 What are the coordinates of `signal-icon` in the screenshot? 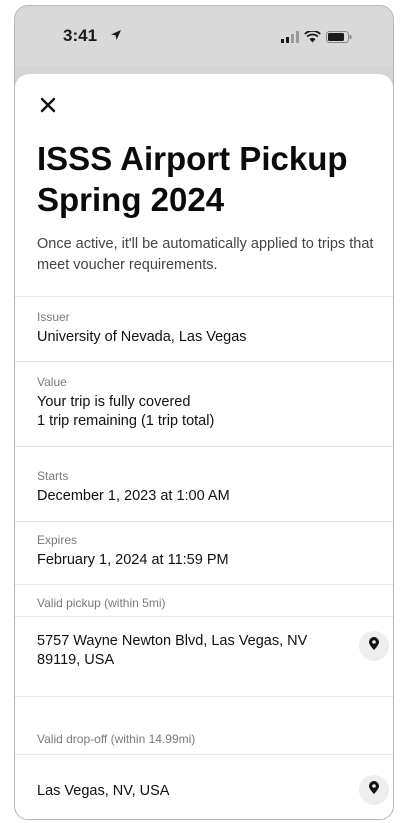 It's located at (290, 39).